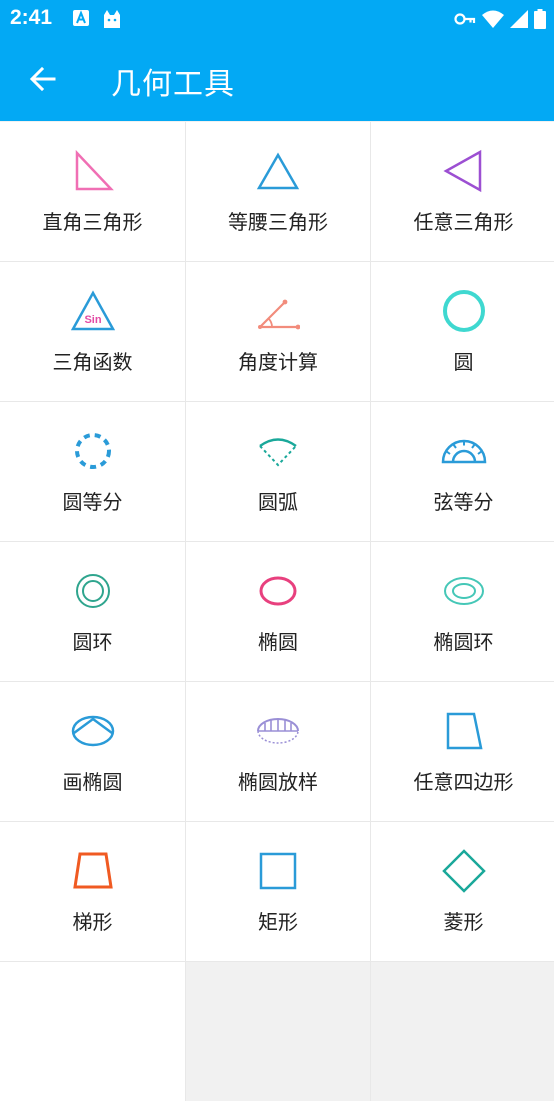  I want to click on sin-icon-text: Sin, so click(92, 320).